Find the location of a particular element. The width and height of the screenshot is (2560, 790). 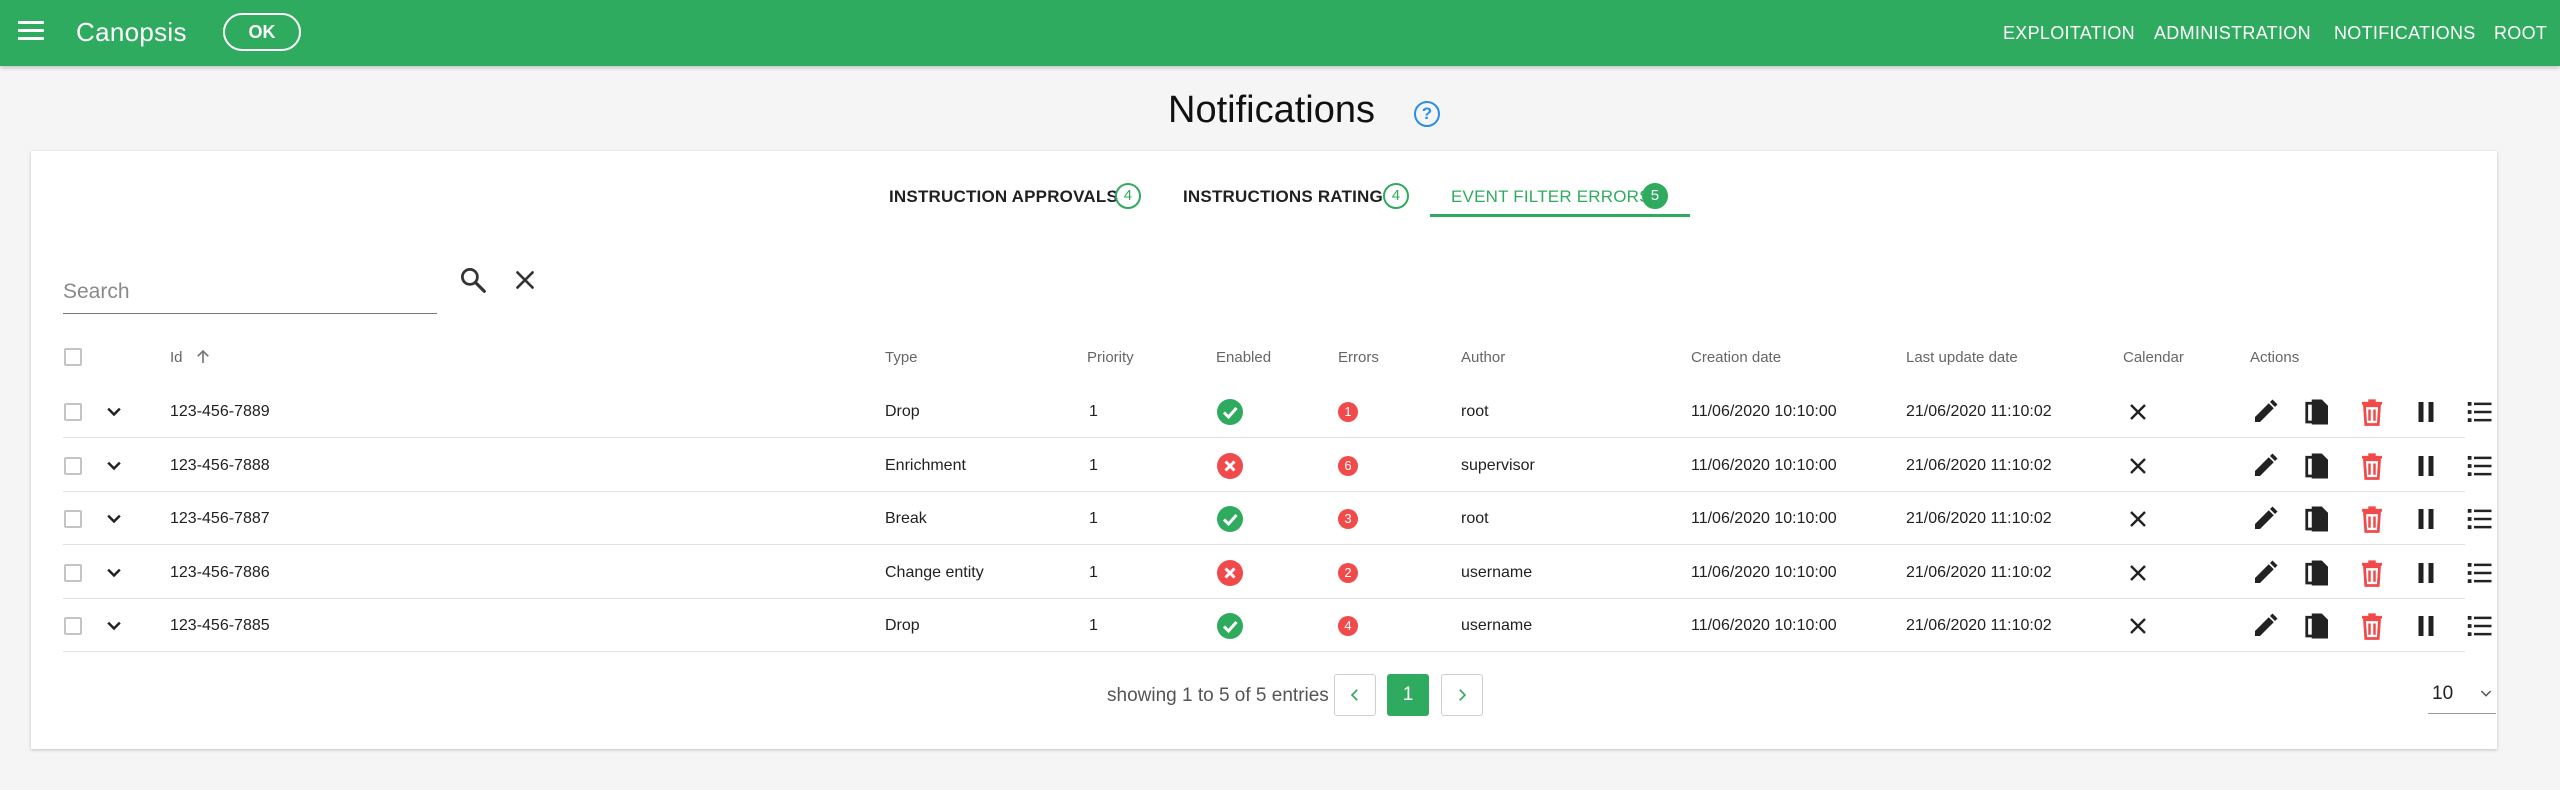

app-title: Canopsis is located at coordinates (131, 32).